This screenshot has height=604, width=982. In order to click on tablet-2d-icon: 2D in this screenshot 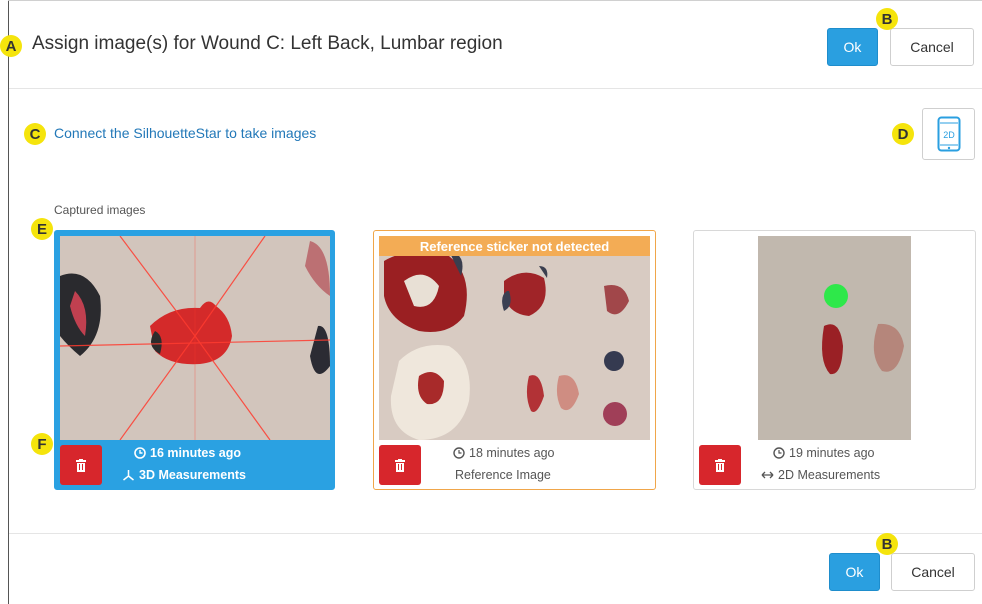, I will do `click(948, 134)`.